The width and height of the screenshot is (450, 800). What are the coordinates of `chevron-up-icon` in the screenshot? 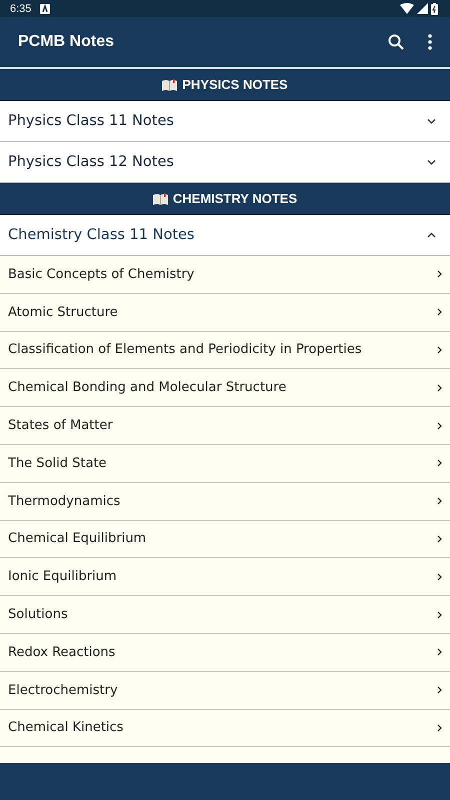 It's located at (431, 235).